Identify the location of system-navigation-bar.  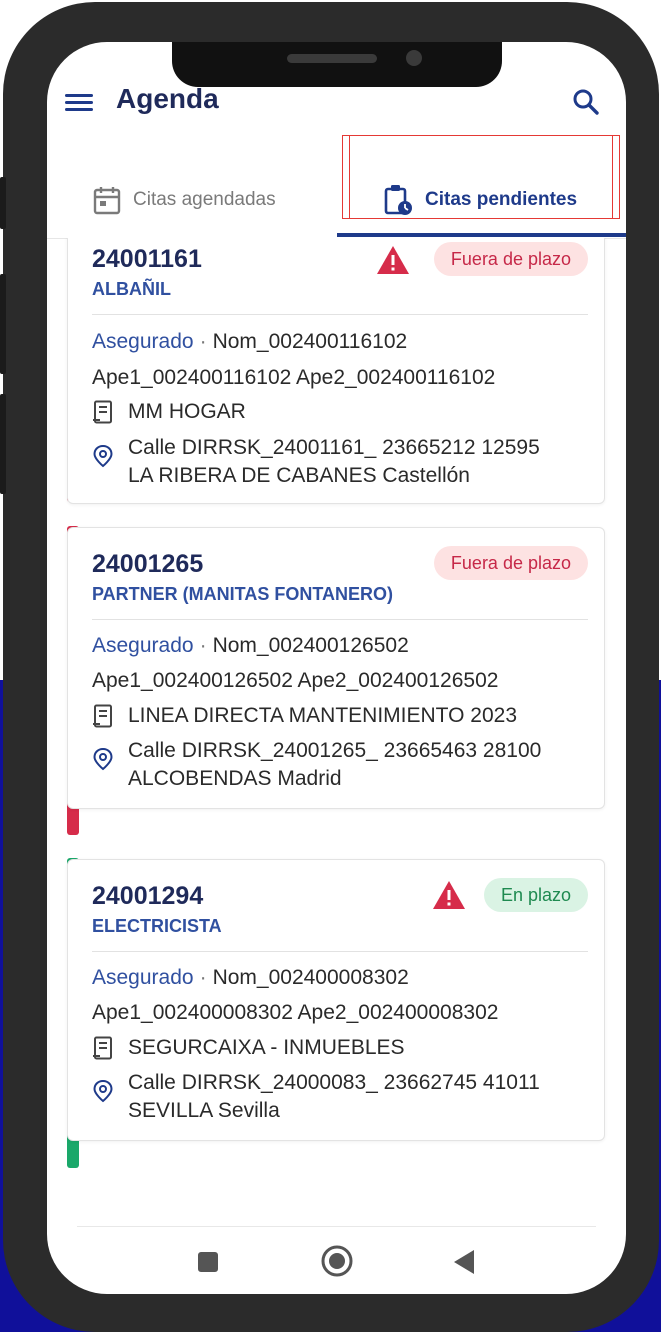
(336, 1260).